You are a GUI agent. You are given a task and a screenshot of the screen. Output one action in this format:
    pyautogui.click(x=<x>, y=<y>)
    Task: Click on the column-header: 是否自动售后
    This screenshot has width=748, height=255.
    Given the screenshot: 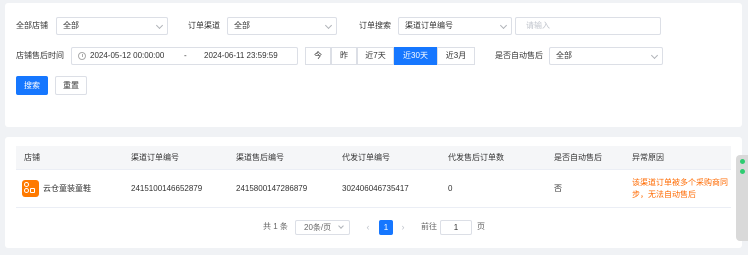 What is the action you would take?
    pyautogui.click(x=578, y=157)
    